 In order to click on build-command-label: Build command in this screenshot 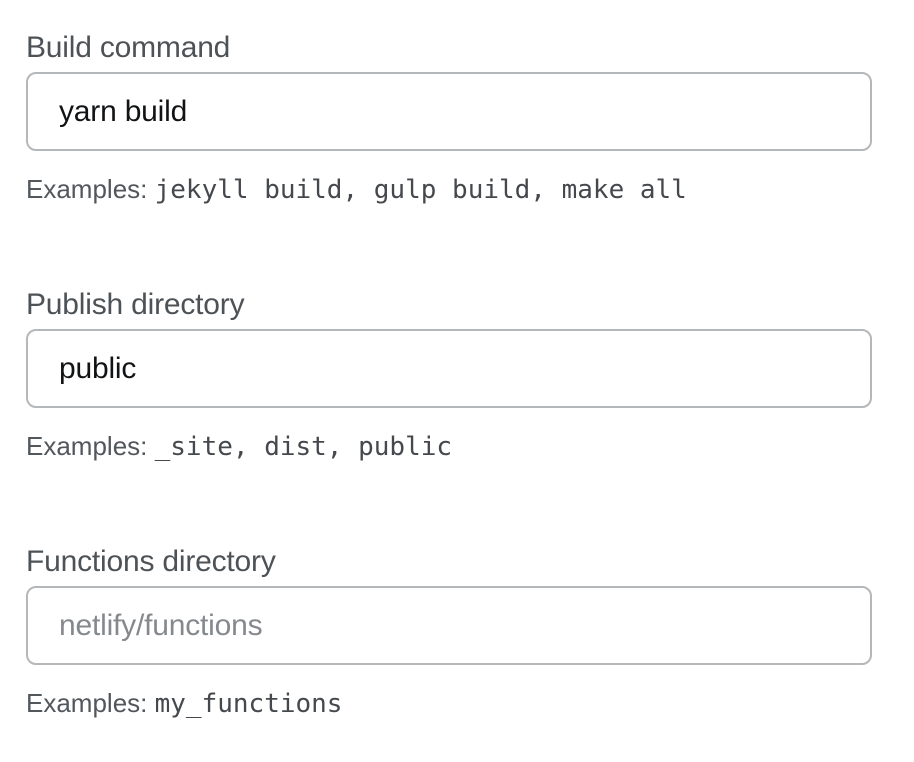, I will do `click(128, 47)`.